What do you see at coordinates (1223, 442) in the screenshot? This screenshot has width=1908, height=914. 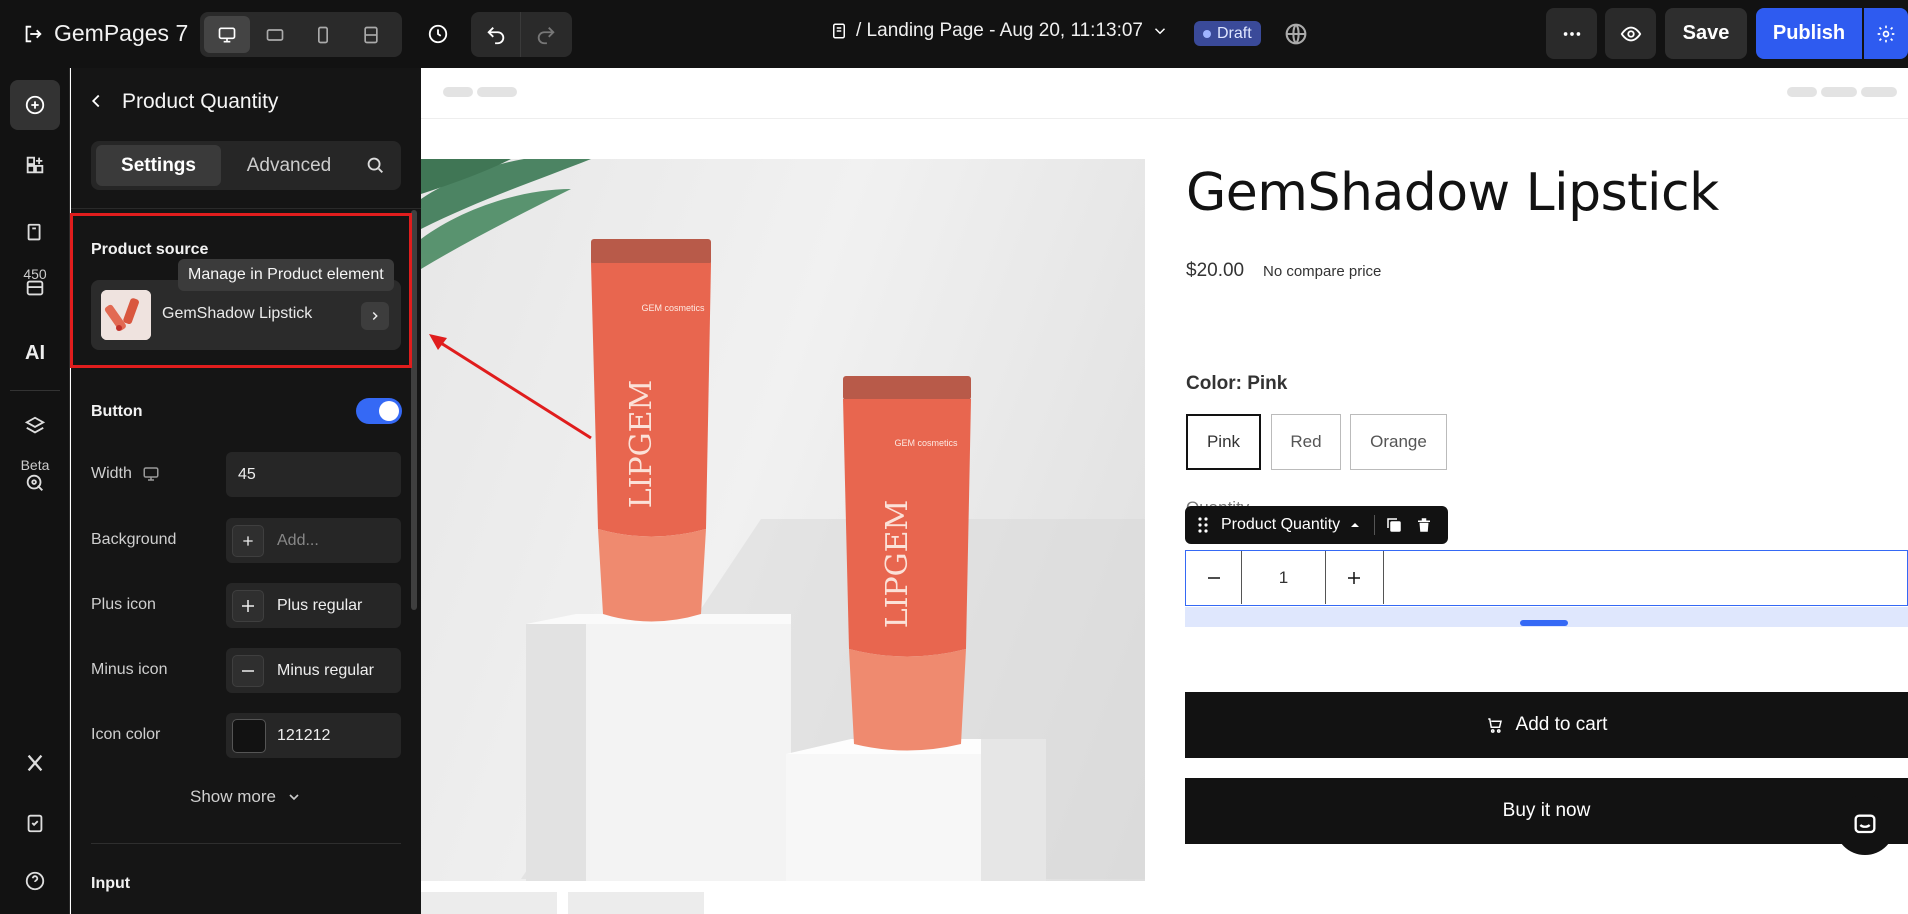 I see `variant-pink: Pink` at bounding box center [1223, 442].